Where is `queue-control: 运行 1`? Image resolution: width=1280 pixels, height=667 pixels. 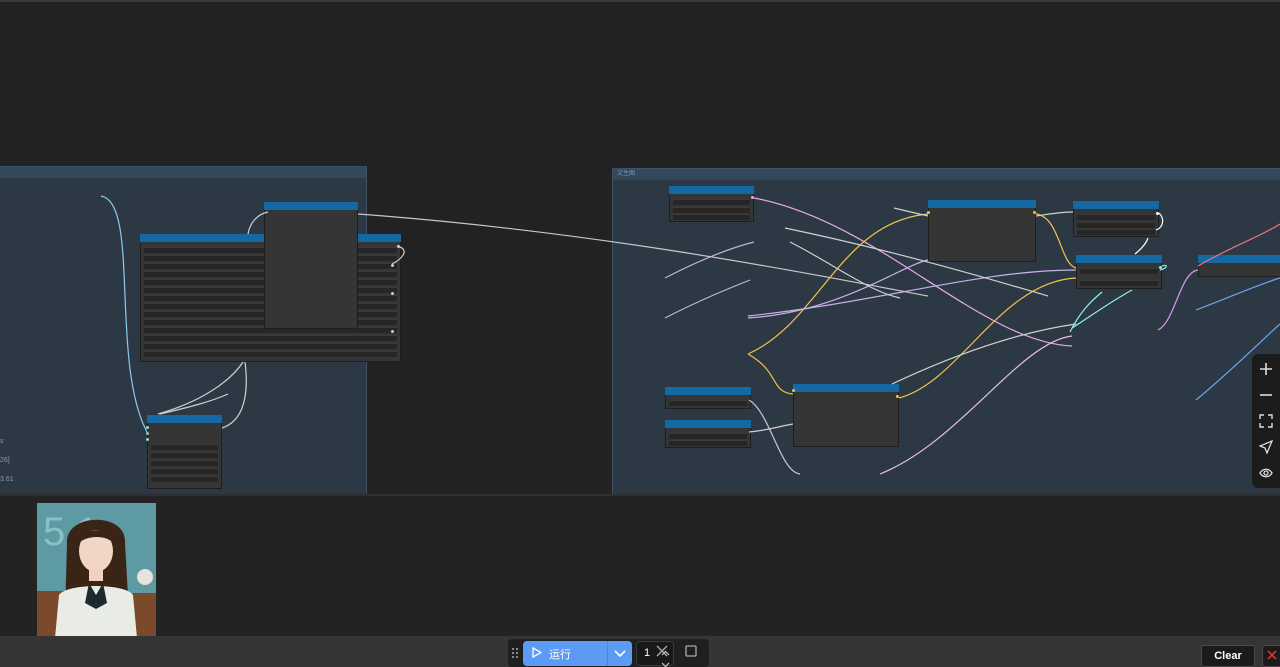
queue-control: 运行 1 is located at coordinates (608, 653).